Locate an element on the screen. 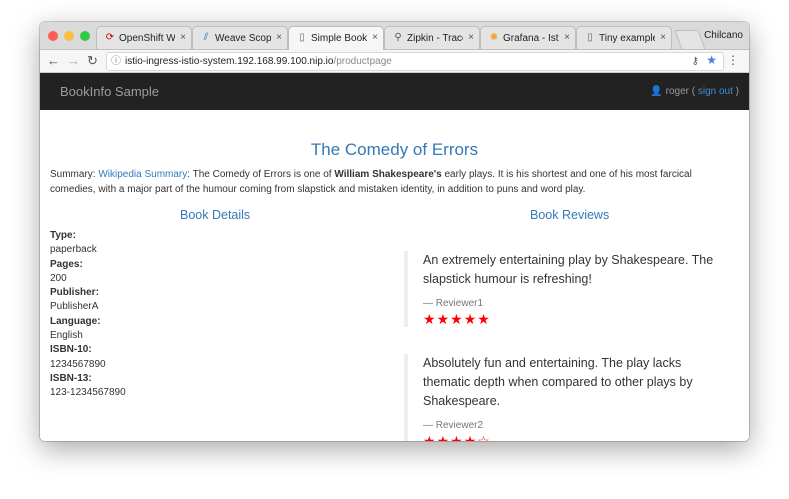 The width and height of the screenshot is (789, 499). detail-value: PublisherA is located at coordinates (74, 307).